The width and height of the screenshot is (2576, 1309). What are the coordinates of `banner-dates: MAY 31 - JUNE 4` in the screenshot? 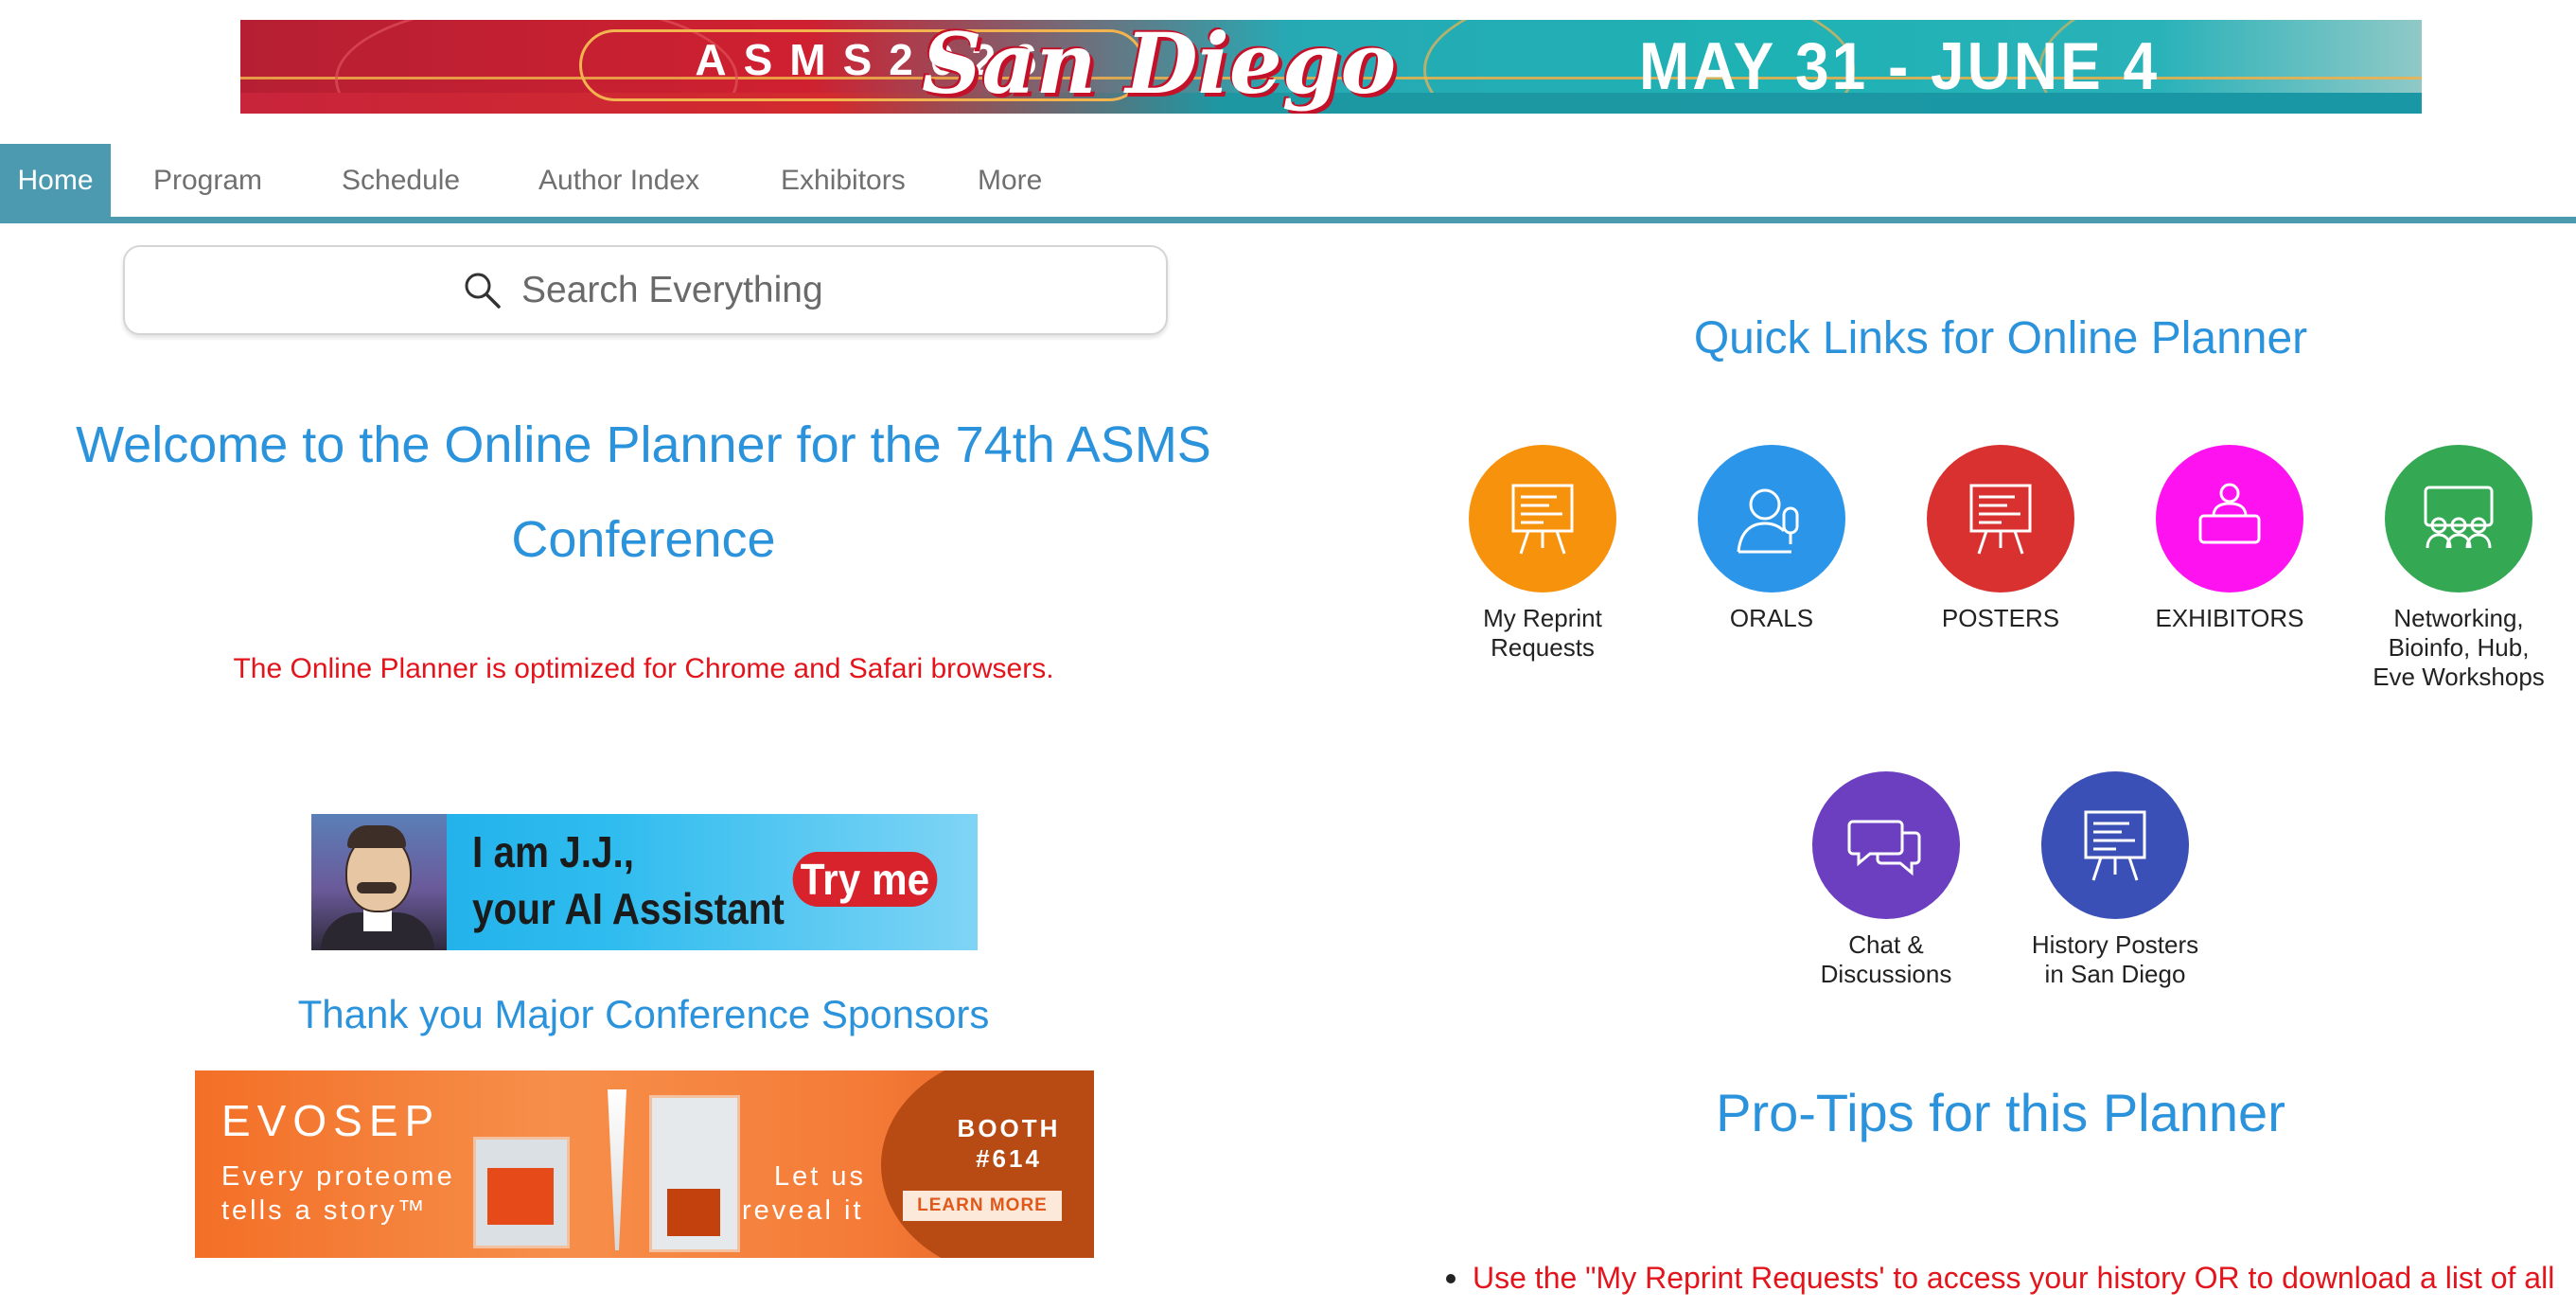 It's located at (1900, 66).